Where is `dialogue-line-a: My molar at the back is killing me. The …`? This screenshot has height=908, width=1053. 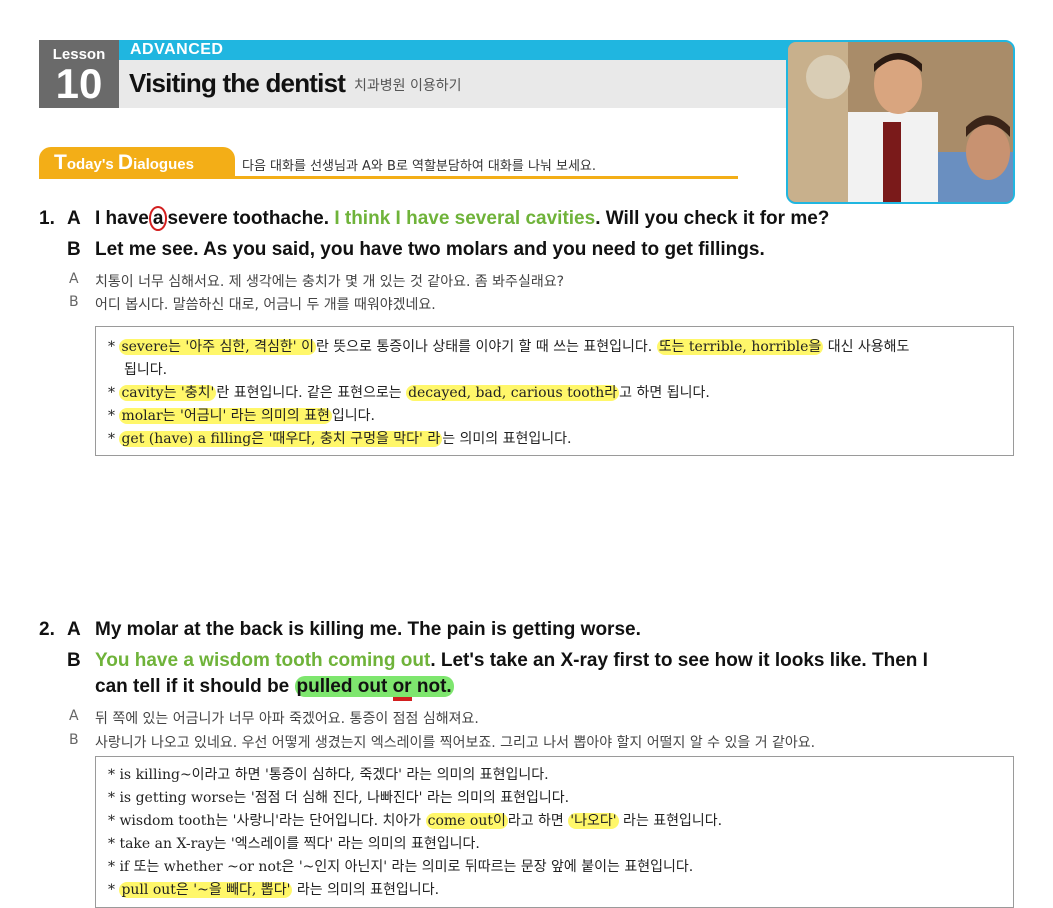
dialogue-line-a: My molar at the back is killing me. The … is located at coordinates (368, 629).